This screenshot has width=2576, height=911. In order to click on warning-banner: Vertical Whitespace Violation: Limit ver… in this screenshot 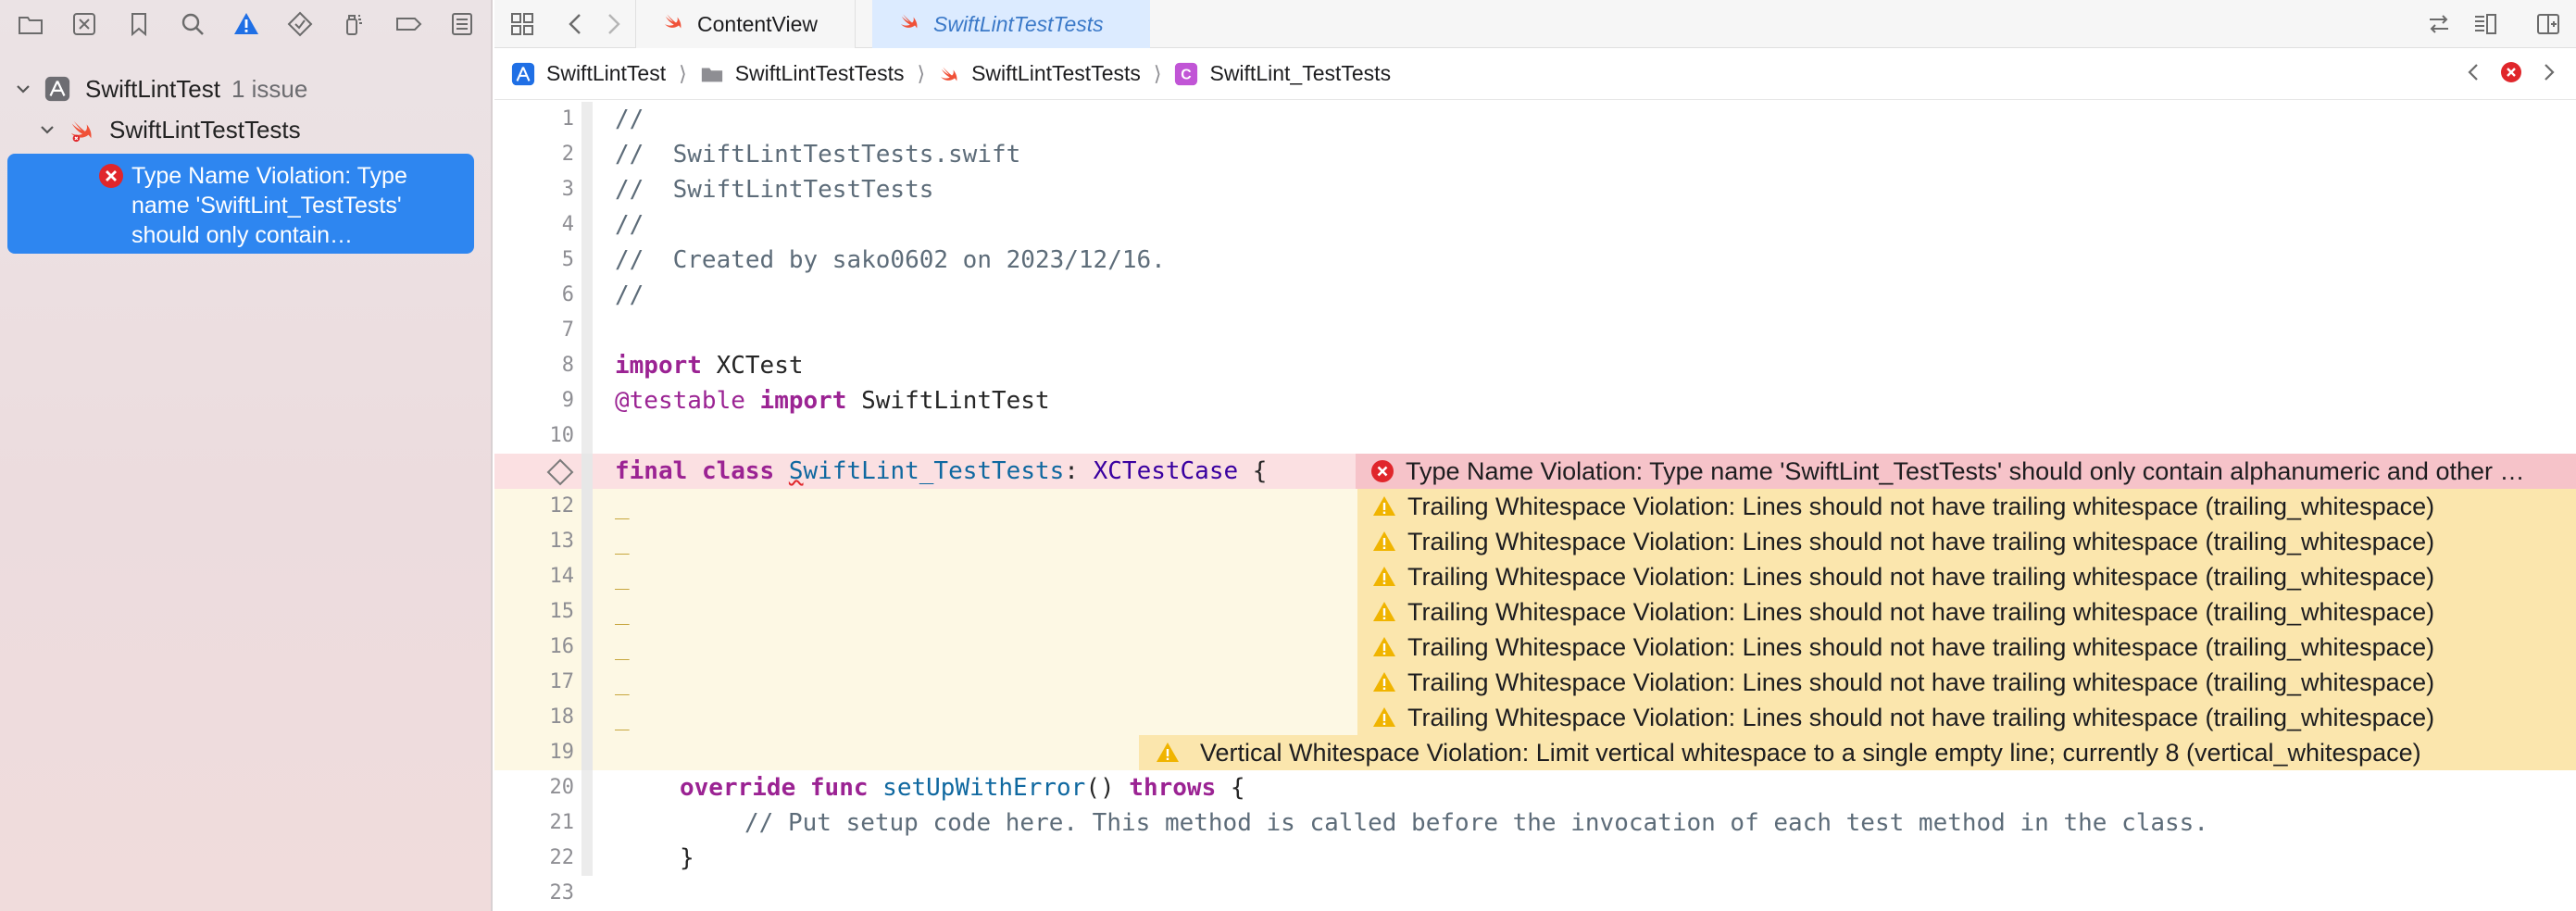, I will do `click(1857, 752)`.